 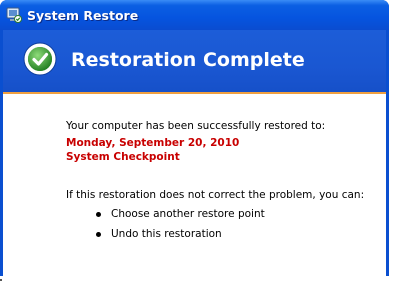 What do you see at coordinates (153, 143) in the screenshot?
I see `restore-date: Monday, September 20, 2010` at bounding box center [153, 143].